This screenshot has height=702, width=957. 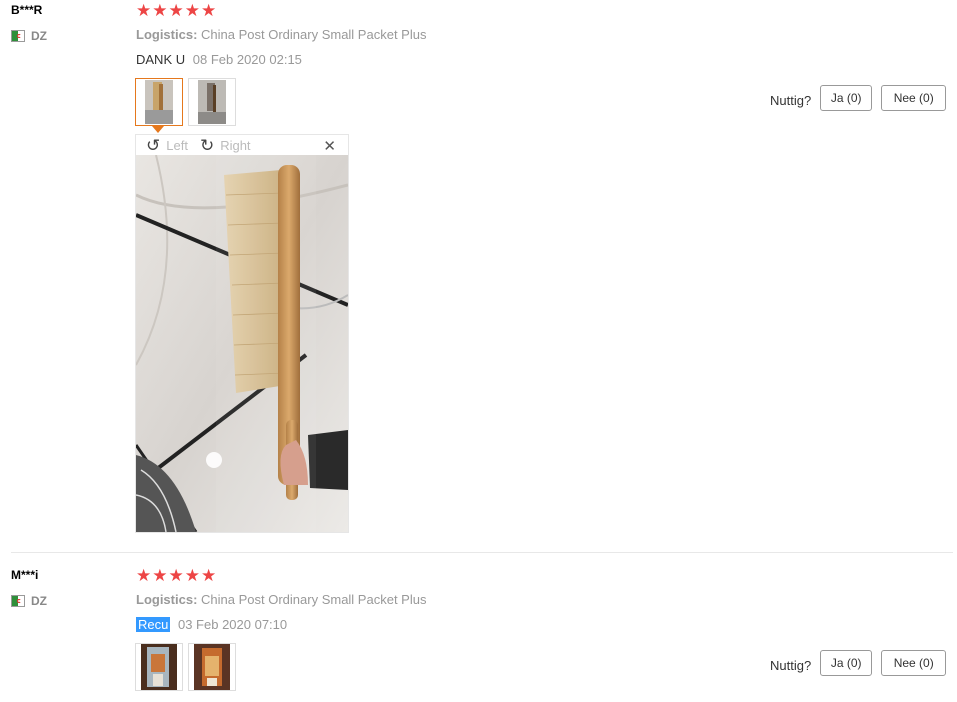 What do you see at coordinates (329, 146) in the screenshot?
I see `close-icon: ✕` at bounding box center [329, 146].